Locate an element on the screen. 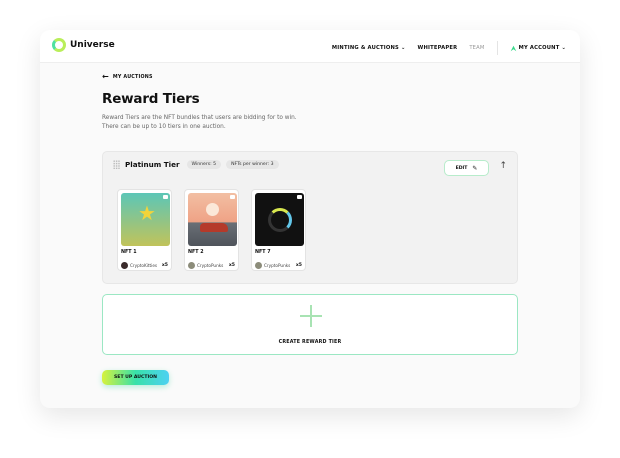 The image size is (620, 458). set-up-auction-button: SET UP AUCTION is located at coordinates (135, 377).